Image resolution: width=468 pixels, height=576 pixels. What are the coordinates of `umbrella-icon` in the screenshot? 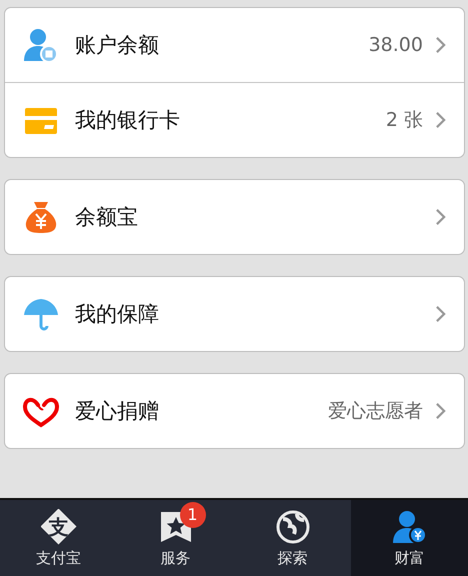 It's located at (41, 314).